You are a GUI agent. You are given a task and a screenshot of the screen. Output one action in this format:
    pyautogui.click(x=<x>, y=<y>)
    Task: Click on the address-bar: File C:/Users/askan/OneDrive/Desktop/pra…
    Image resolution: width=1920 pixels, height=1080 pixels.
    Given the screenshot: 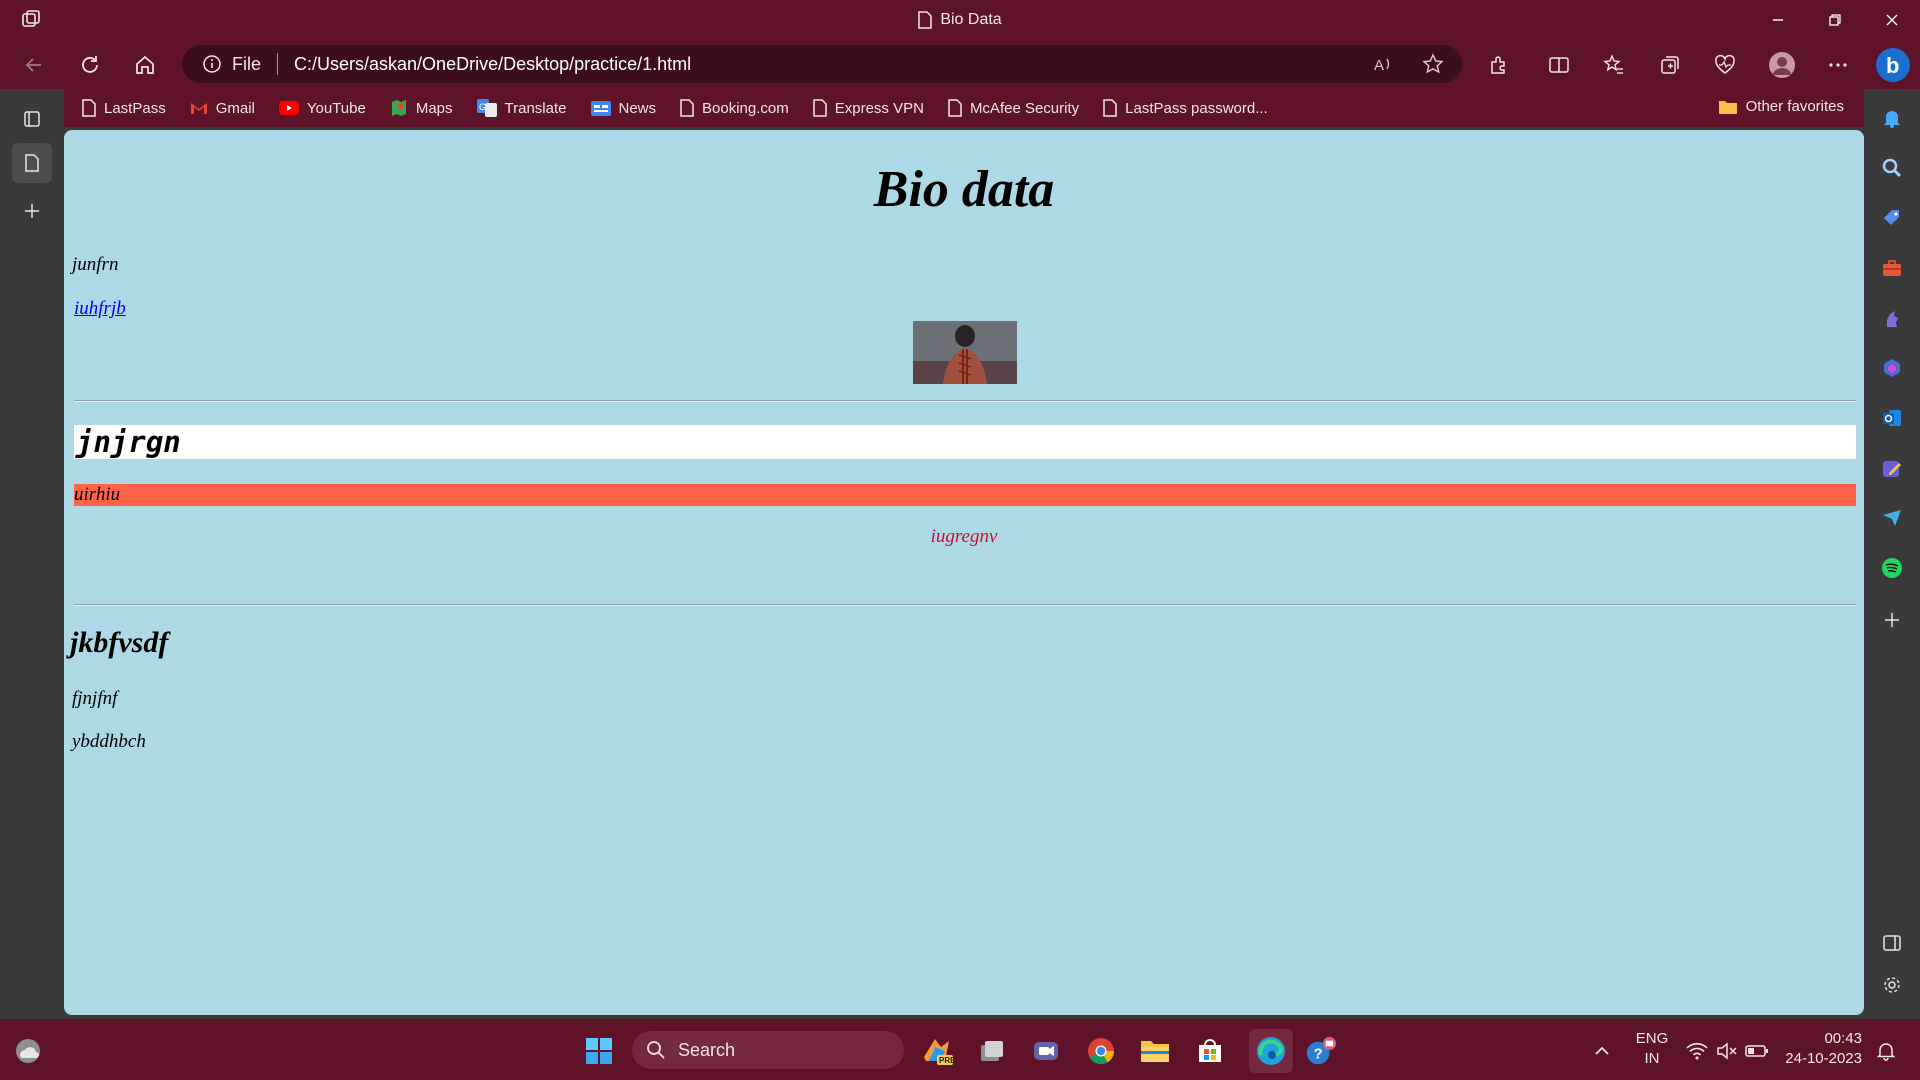 What is the action you would take?
    pyautogui.click(x=822, y=64)
    